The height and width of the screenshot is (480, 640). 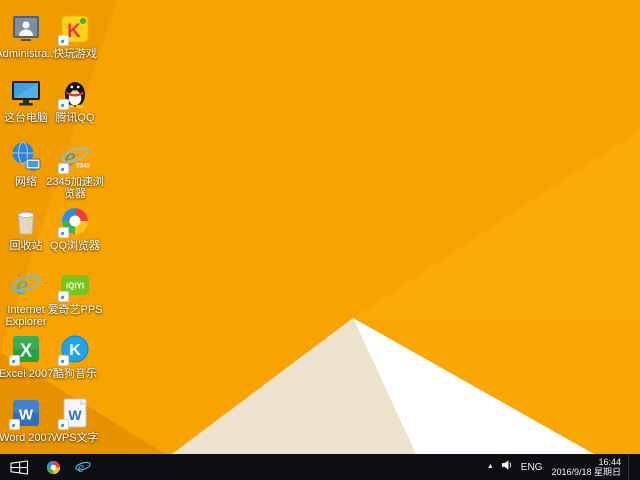 What do you see at coordinates (75, 157) in the screenshot?
I see `2345-browser-icon: e 2345` at bounding box center [75, 157].